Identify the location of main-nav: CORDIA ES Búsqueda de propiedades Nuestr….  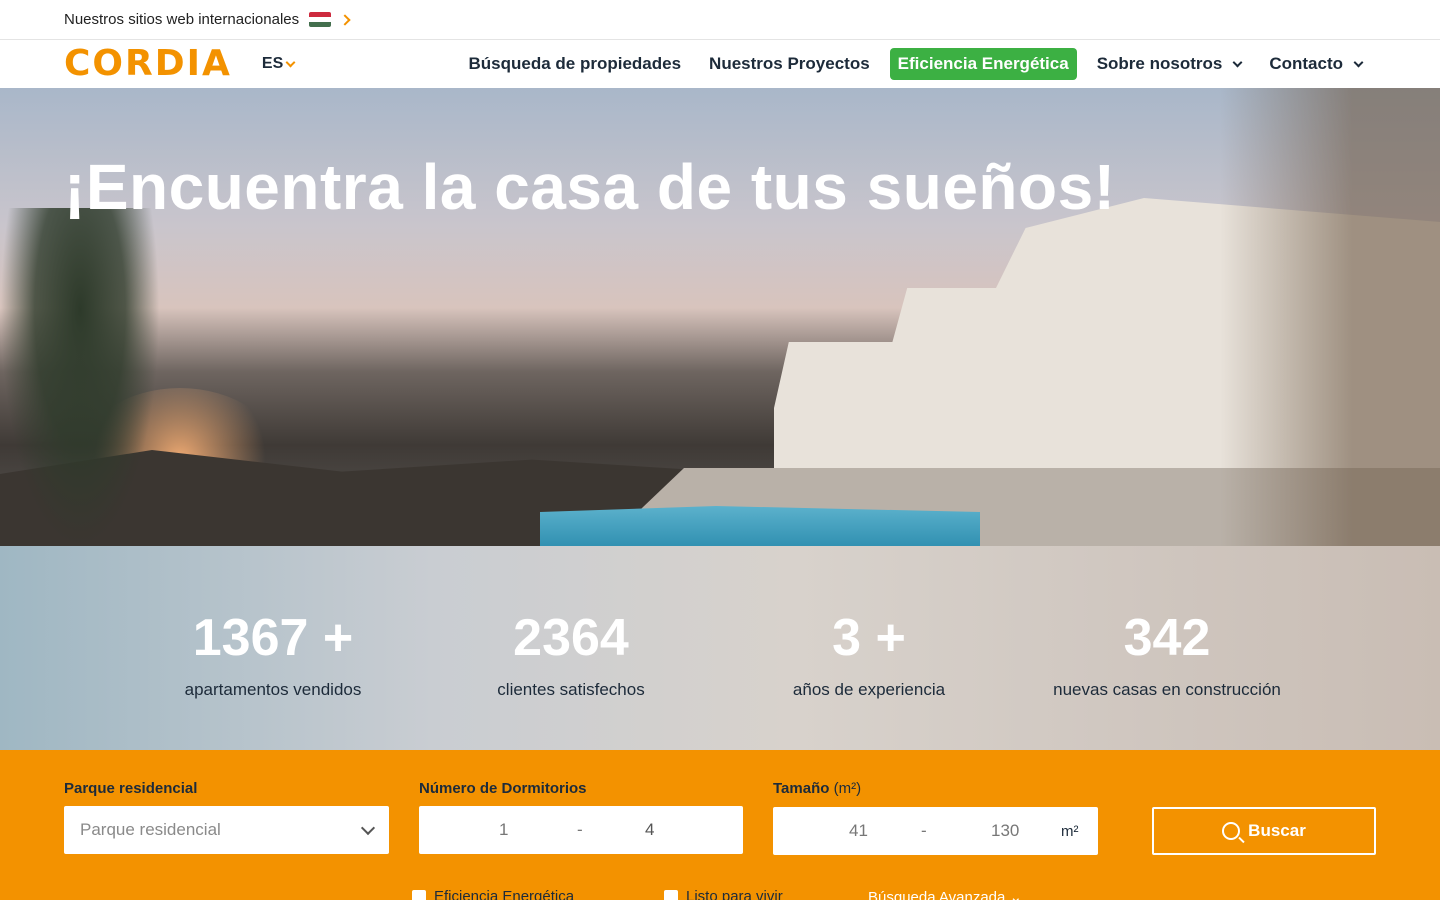
(720, 64).